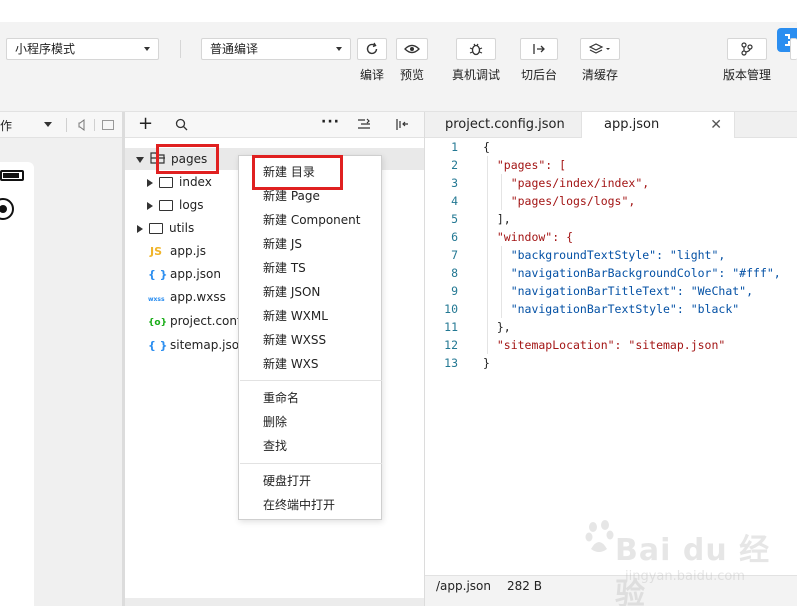 The width and height of the screenshot is (797, 606). I want to click on version-control-button, so click(747, 49).